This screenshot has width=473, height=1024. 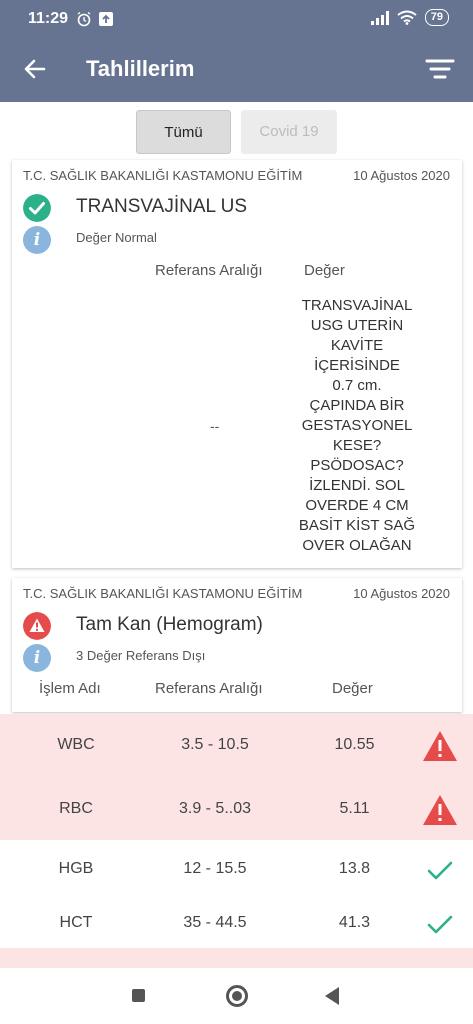 What do you see at coordinates (48, 18) in the screenshot?
I see `clock: 11:29` at bounding box center [48, 18].